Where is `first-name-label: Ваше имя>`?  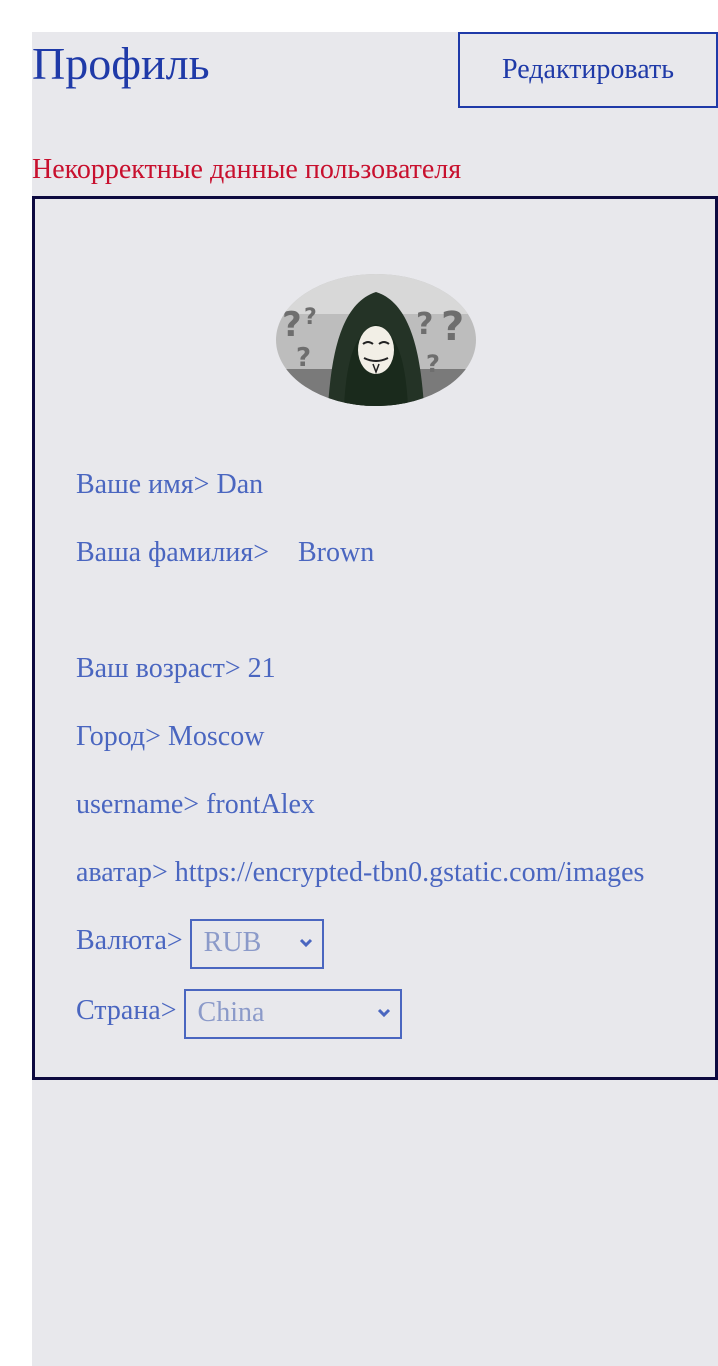
first-name-label: Ваше имя> is located at coordinates (143, 484).